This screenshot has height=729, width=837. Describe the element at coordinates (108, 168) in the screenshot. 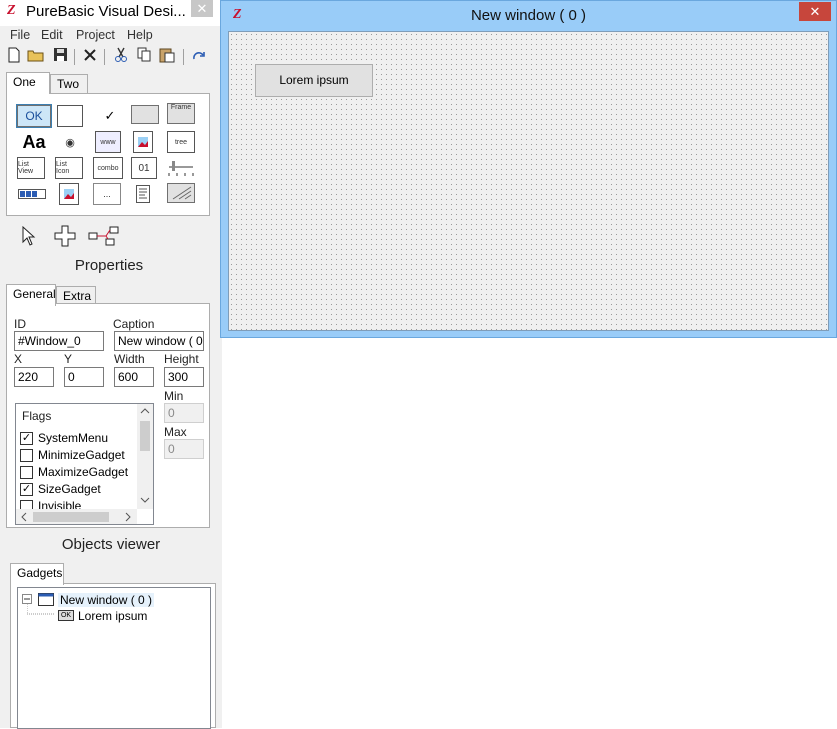

I see `combobox-gadget-tool: combo` at that location.